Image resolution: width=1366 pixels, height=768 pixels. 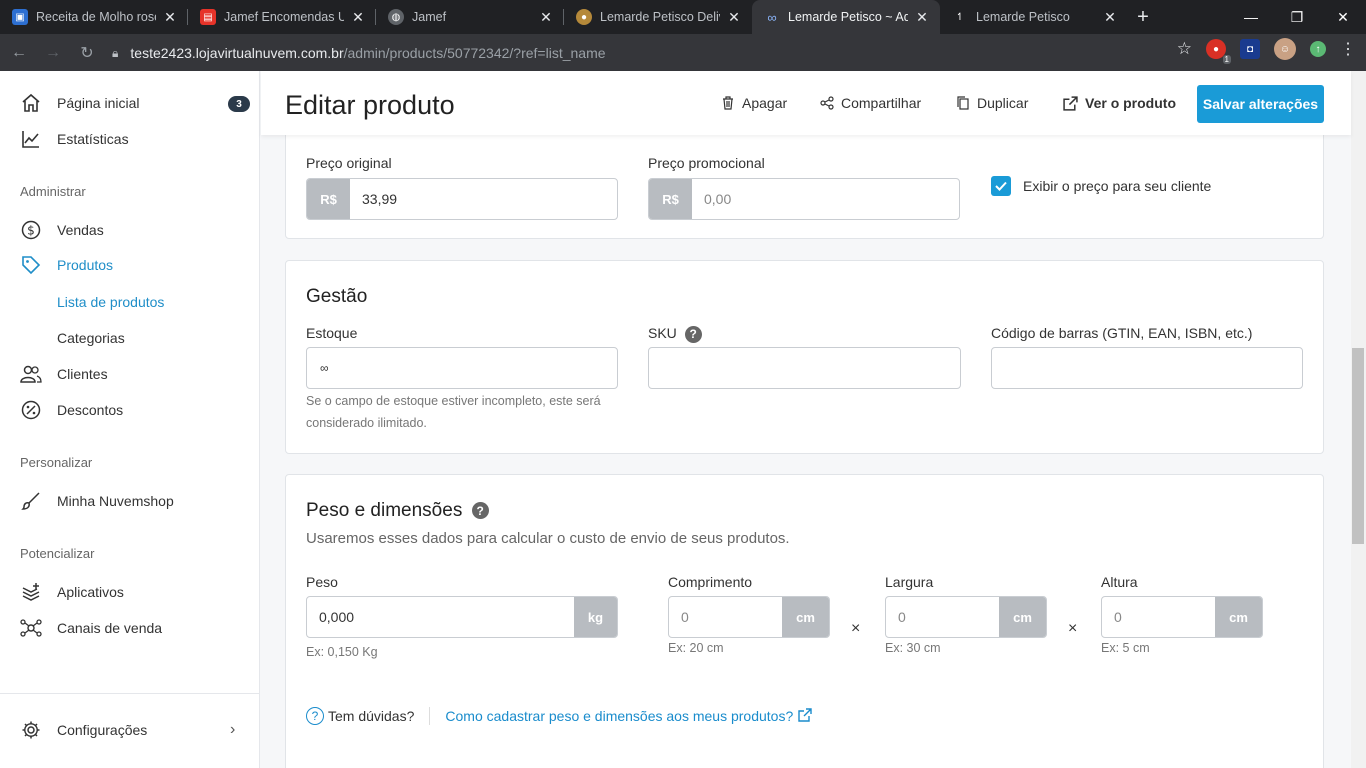 What do you see at coordinates (31, 628) in the screenshot?
I see `network-icon` at bounding box center [31, 628].